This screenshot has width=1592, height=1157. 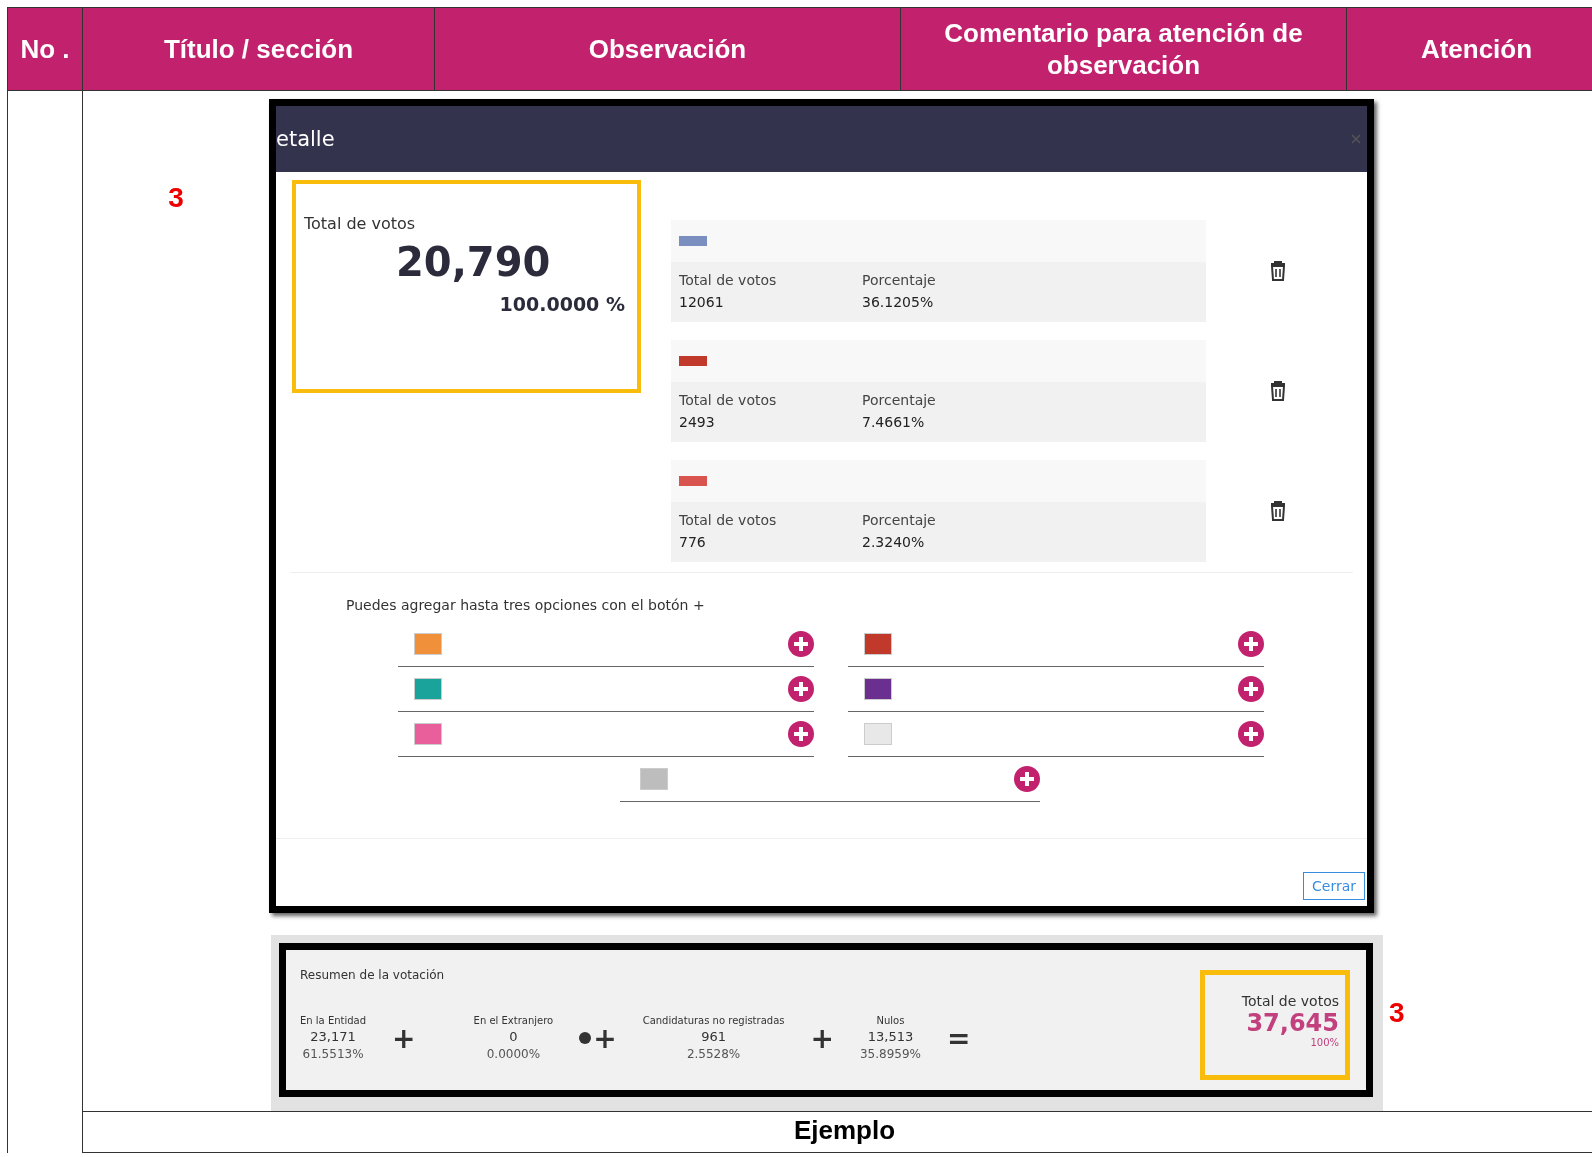 What do you see at coordinates (693, 542) in the screenshot?
I see `votes-value: 776` at bounding box center [693, 542].